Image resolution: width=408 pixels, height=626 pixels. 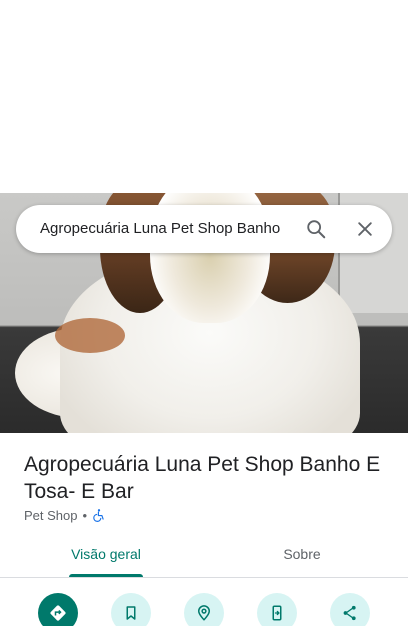 What do you see at coordinates (349, 613) in the screenshot?
I see `share-icon` at bounding box center [349, 613].